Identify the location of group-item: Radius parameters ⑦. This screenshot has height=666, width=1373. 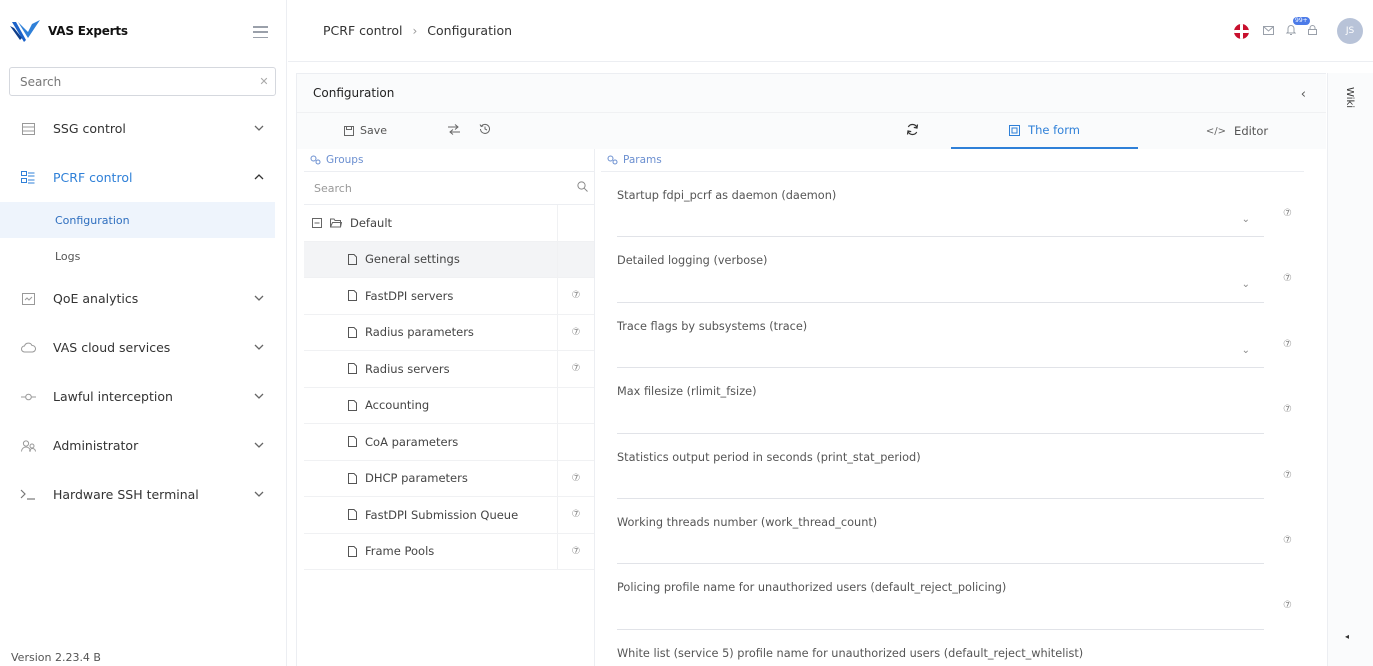
(449, 332).